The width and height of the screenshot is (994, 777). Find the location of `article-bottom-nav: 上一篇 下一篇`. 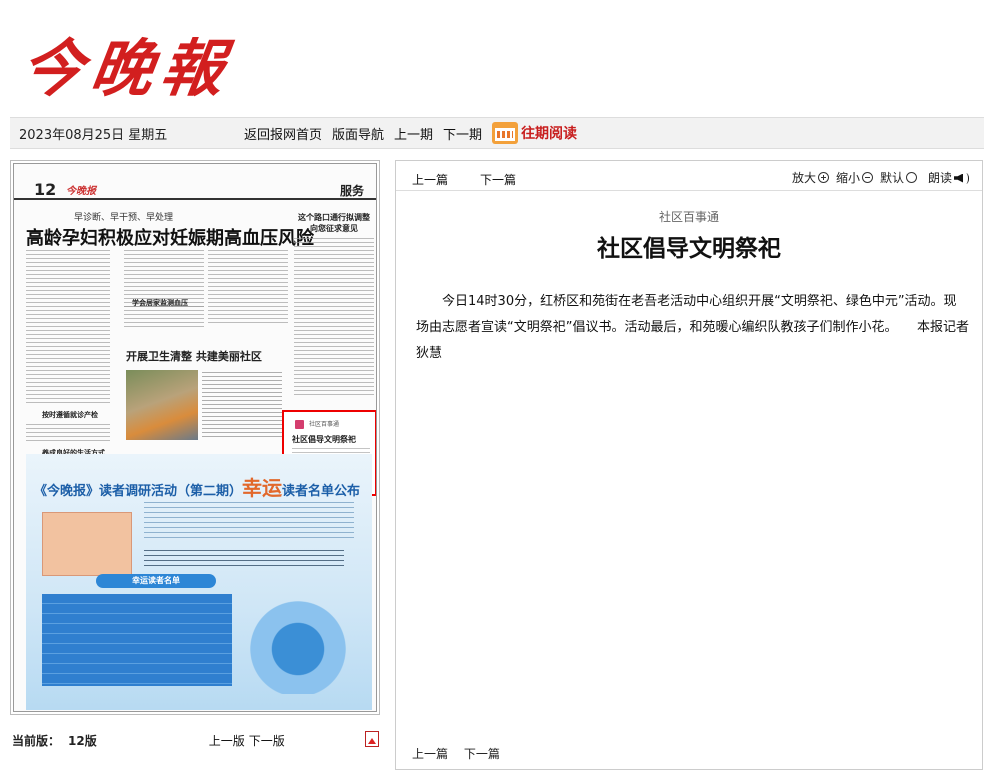

article-bottom-nav: 上一篇 下一篇 is located at coordinates (462, 753).